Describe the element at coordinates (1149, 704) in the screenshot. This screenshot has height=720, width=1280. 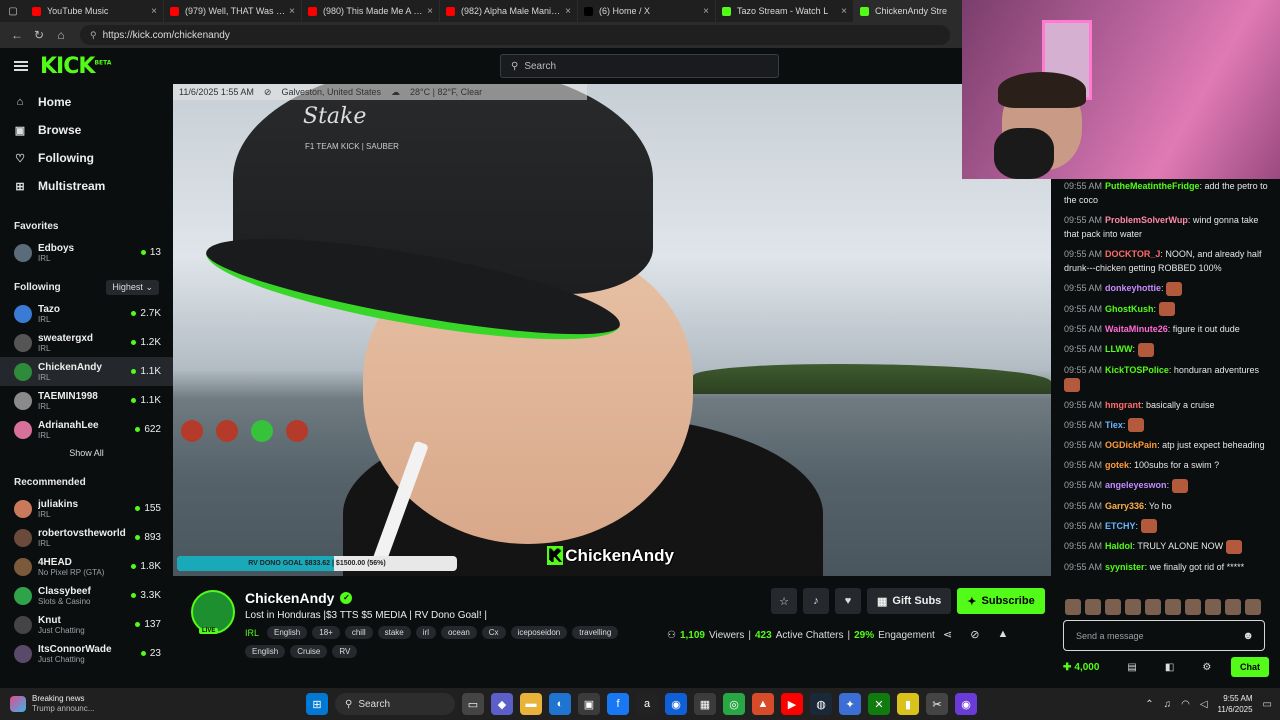
I see `tray-overflow-icon: ⌃` at that location.